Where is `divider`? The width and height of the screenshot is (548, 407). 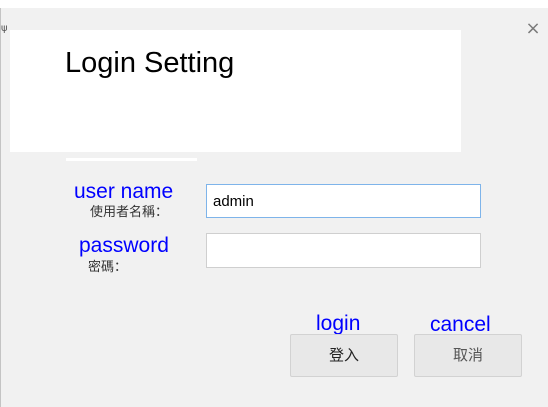
divider is located at coordinates (131, 159).